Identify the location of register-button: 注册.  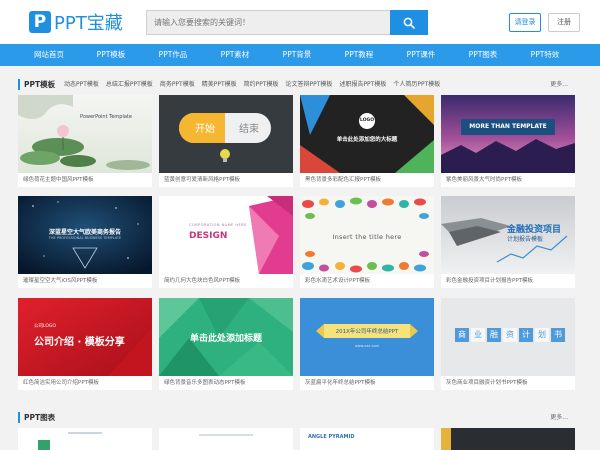
(564, 22).